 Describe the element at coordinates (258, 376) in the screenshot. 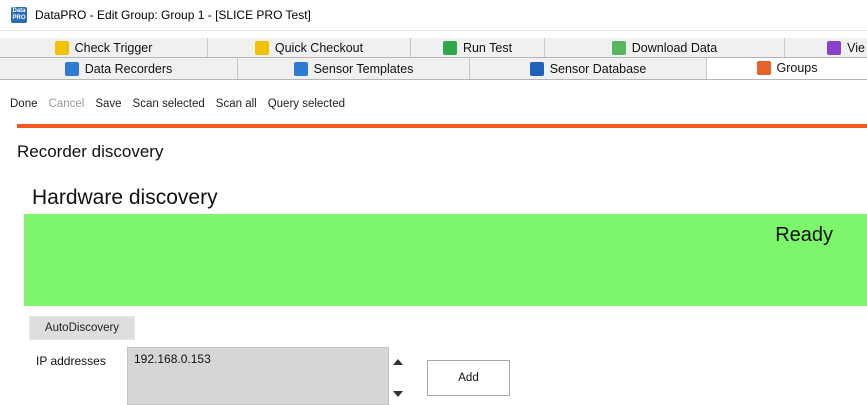

I see `ip-addresses-input: 192.168.0.153` at that location.